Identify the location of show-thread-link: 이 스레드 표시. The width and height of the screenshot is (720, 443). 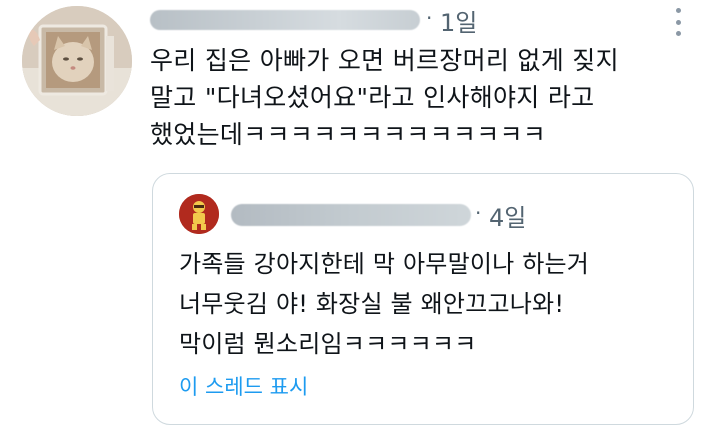
(243, 386).